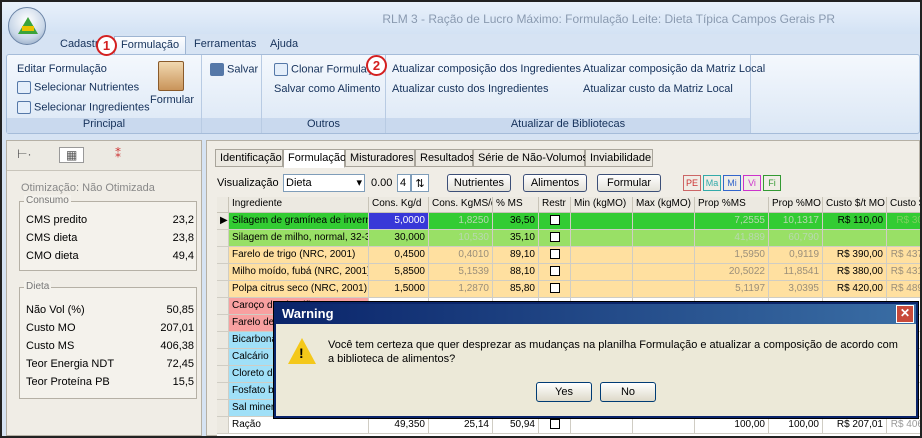  What do you see at coordinates (324, 183) in the screenshot?
I see `visualizacao-select: Dieta ▾` at bounding box center [324, 183].